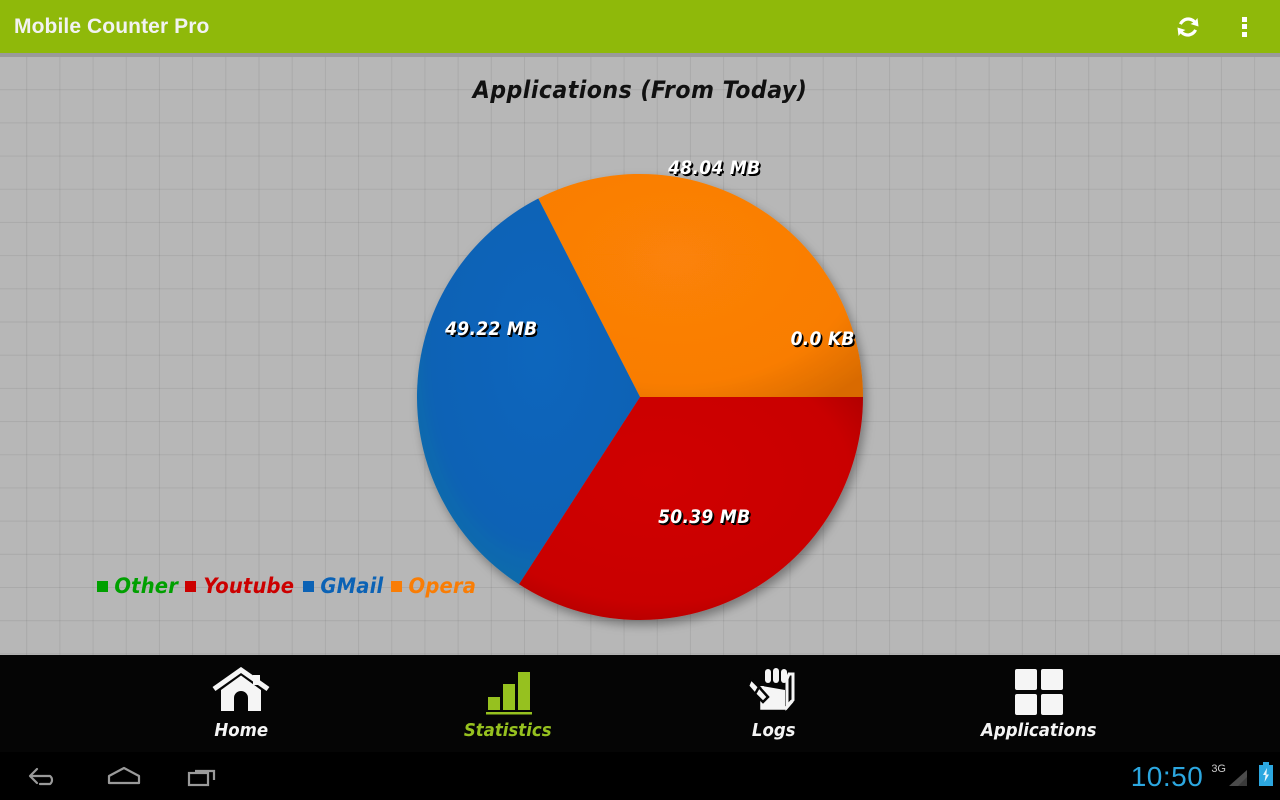  Describe the element at coordinates (774, 730) in the screenshot. I see `tab-label-logs: Logs` at that location.